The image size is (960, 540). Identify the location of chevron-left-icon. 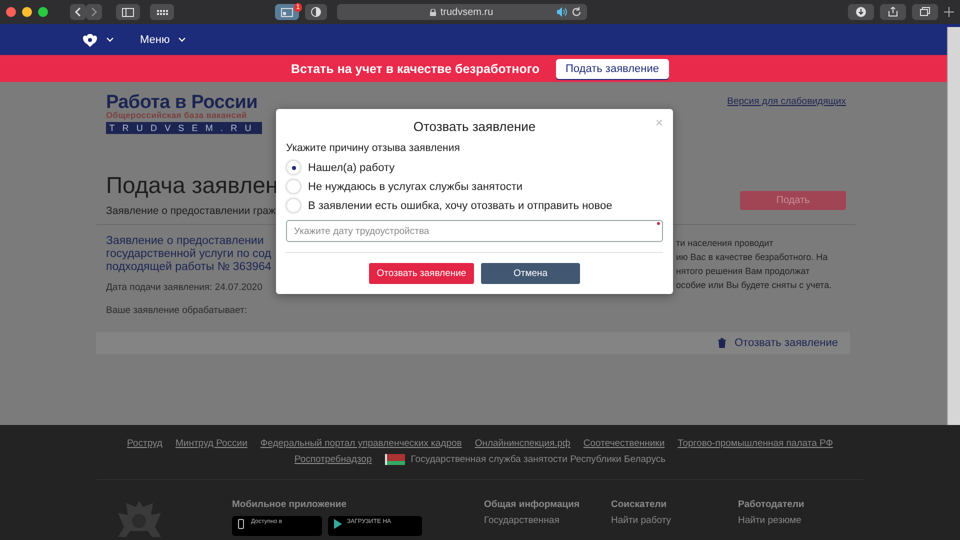
(78, 12).